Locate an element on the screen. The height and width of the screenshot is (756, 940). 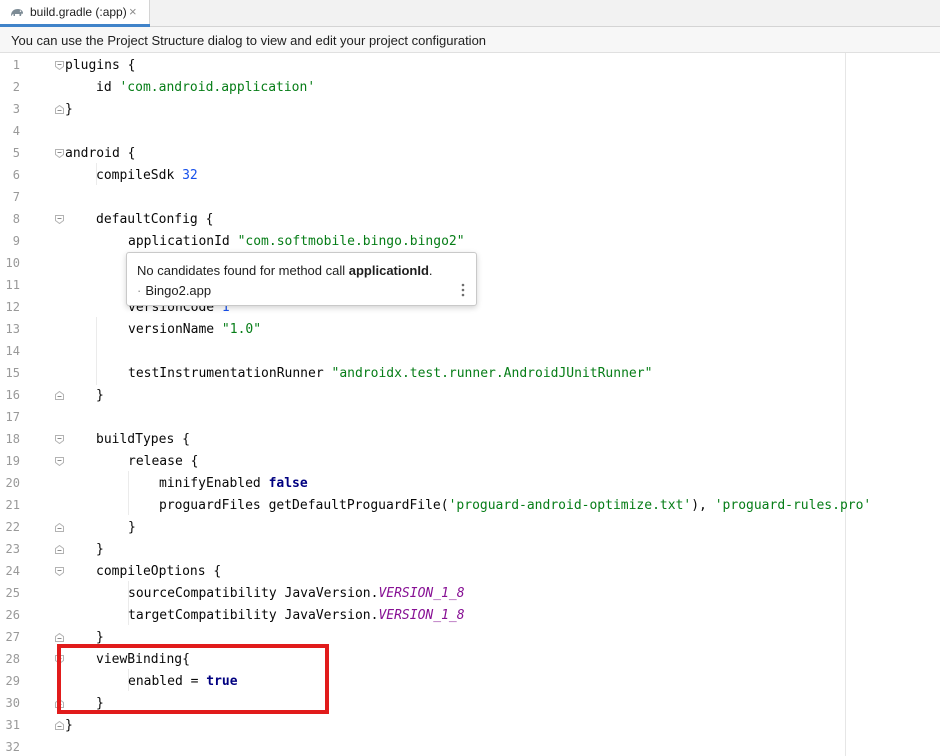
line-number: 27 is located at coordinates (10, 637).